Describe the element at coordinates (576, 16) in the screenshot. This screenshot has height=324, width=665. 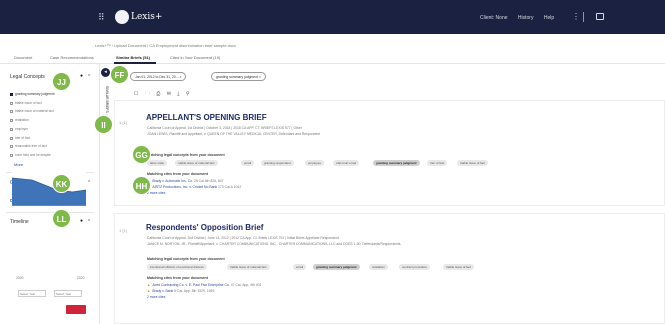
I see `more-menu-icon: ⋮` at that location.